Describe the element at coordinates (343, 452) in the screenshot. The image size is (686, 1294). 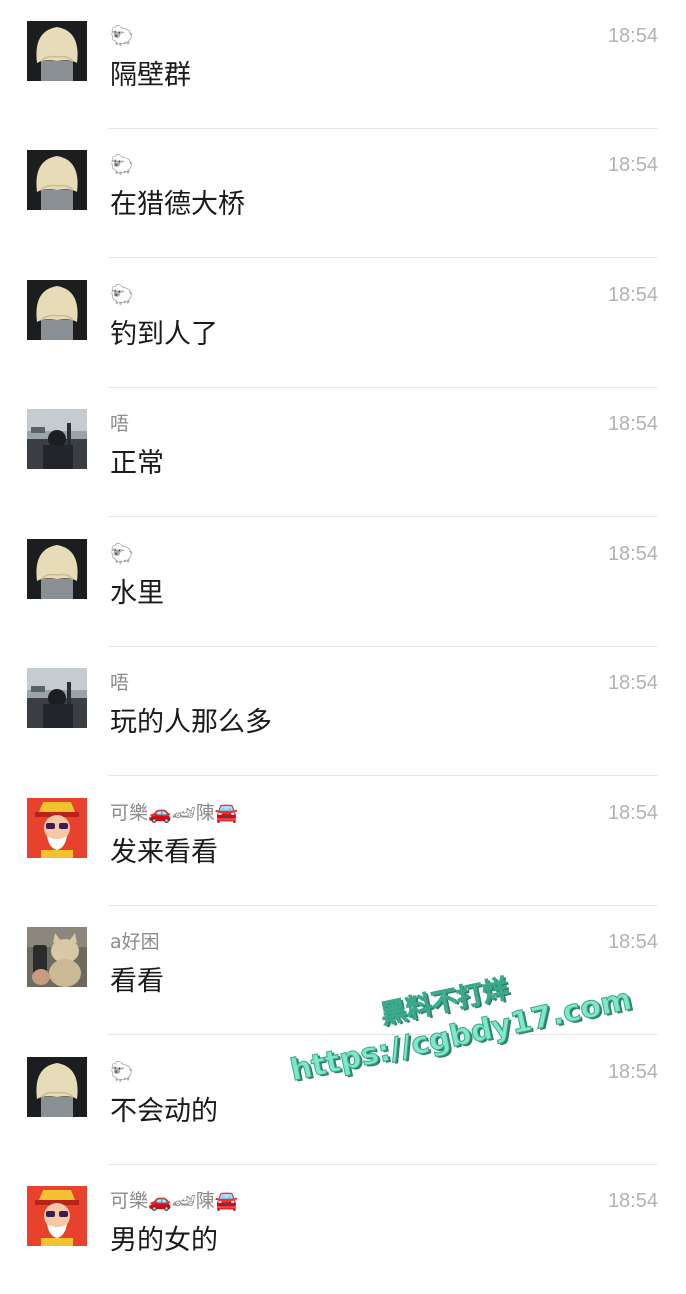
I see `message-row: 唔 18:54 正常` at that location.